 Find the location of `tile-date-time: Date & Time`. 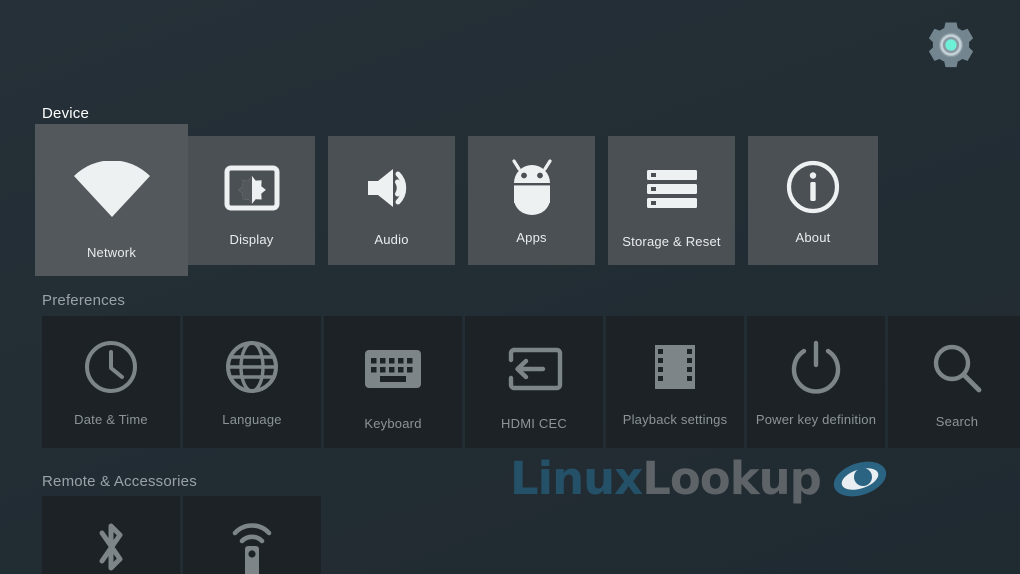

tile-date-time: Date & Time is located at coordinates (111, 382).